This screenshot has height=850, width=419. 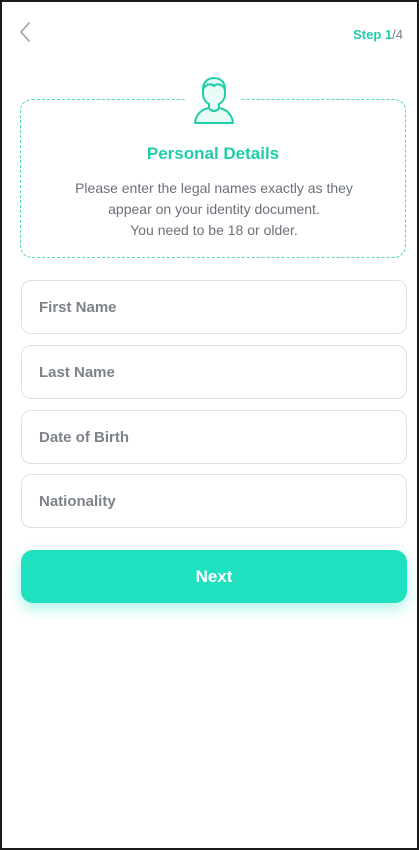 I want to click on date-of-birth-input, so click(x=222, y=437).